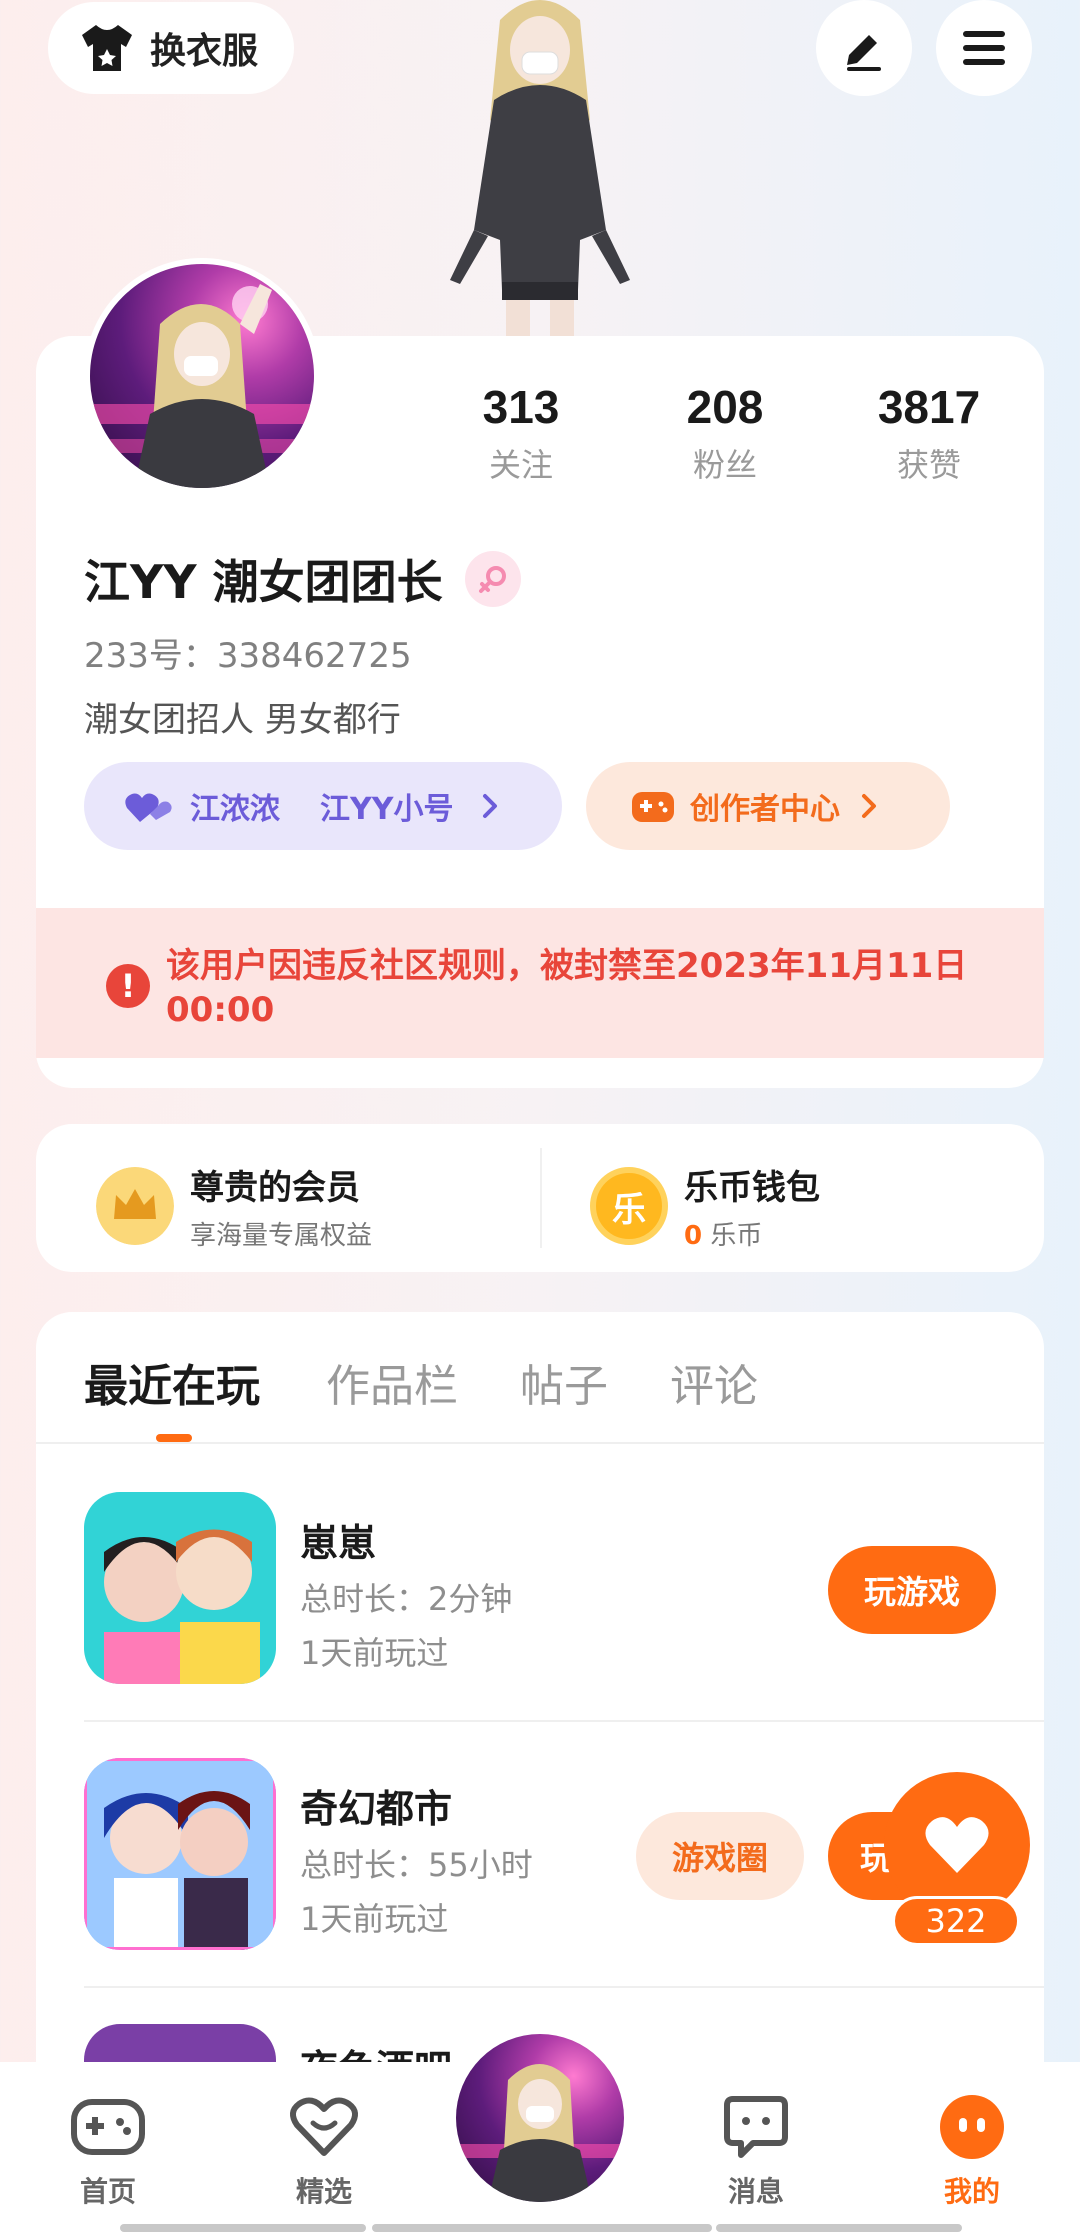  Describe the element at coordinates (929, 407) in the screenshot. I see `likes-count: 3817` at that location.